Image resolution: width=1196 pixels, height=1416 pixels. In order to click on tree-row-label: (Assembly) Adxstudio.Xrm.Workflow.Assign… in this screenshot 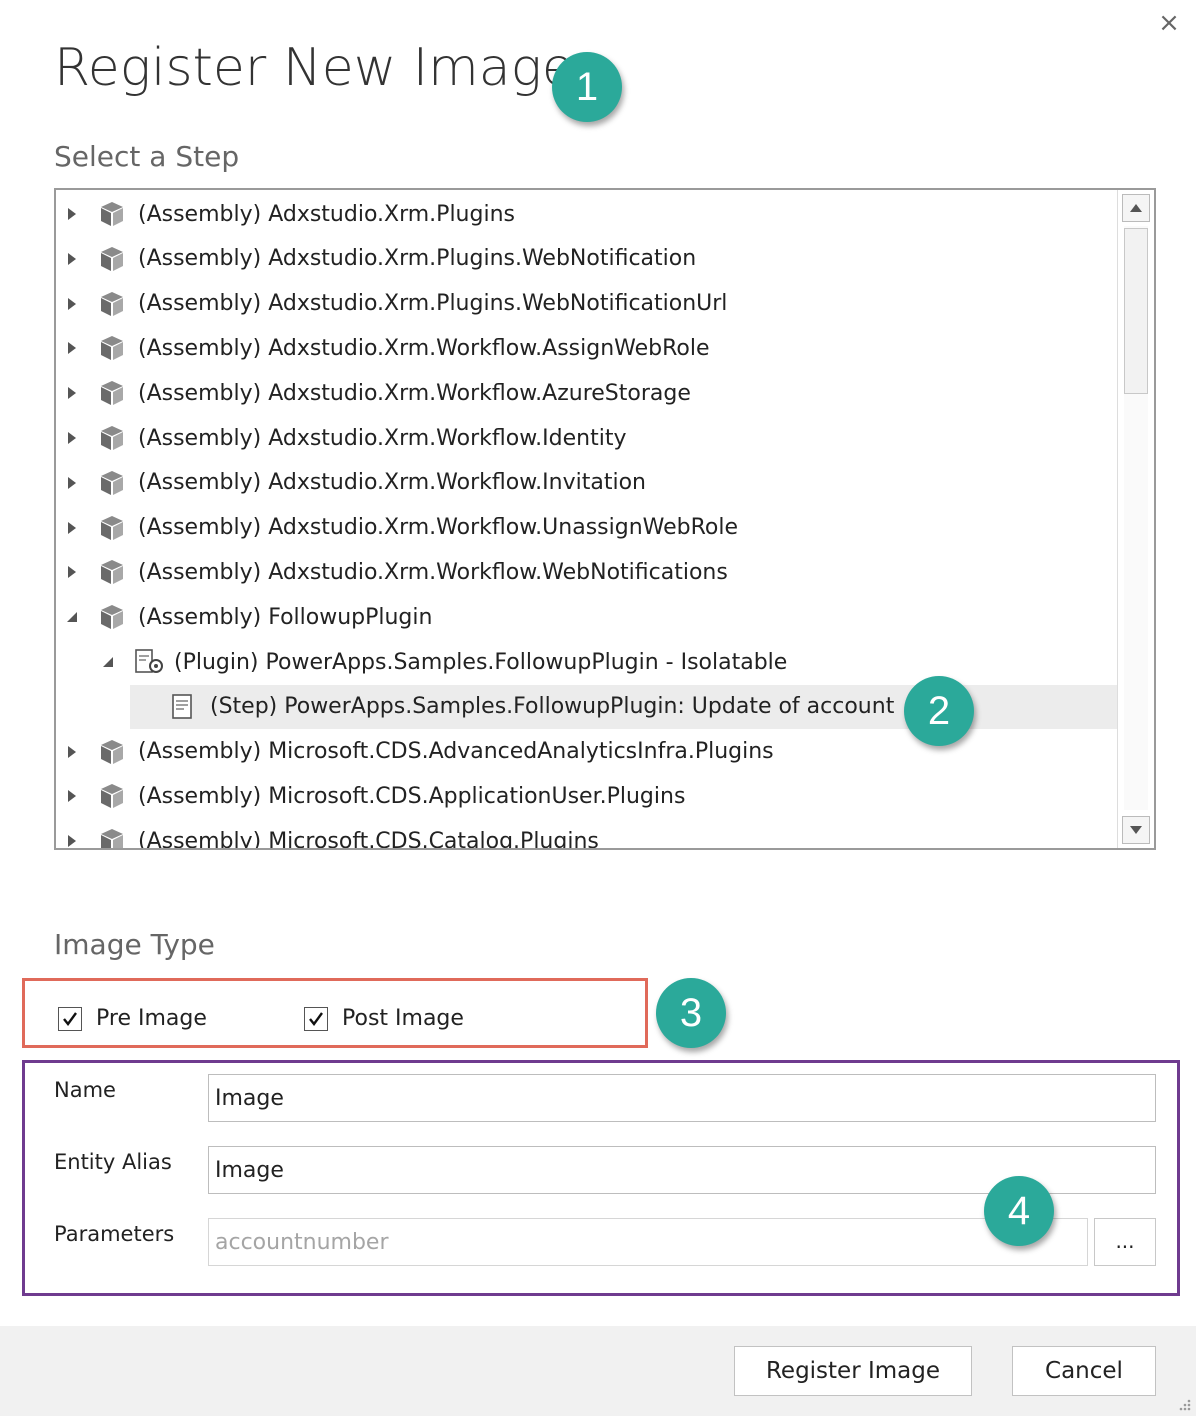, I will do `click(424, 348)`.